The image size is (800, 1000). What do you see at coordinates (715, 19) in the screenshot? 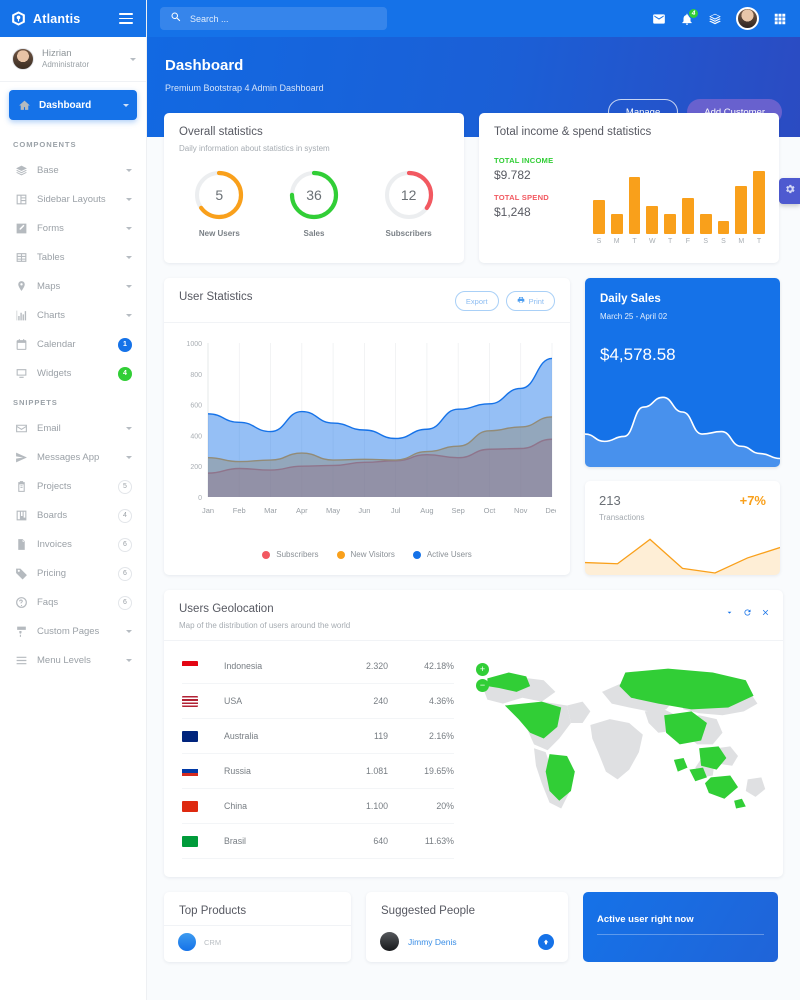
I see `layers-icon` at bounding box center [715, 19].